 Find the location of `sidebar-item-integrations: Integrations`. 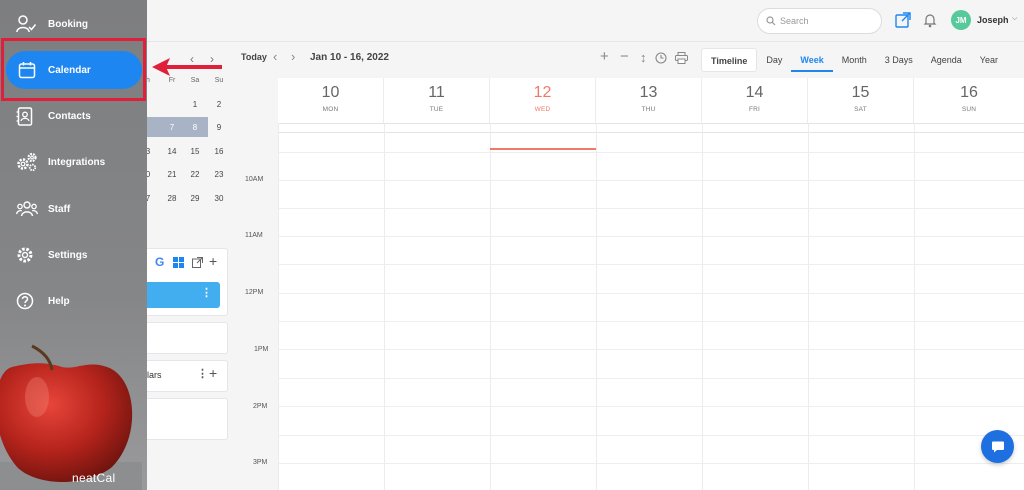

sidebar-item-integrations: Integrations is located at coordinates (73, 162).